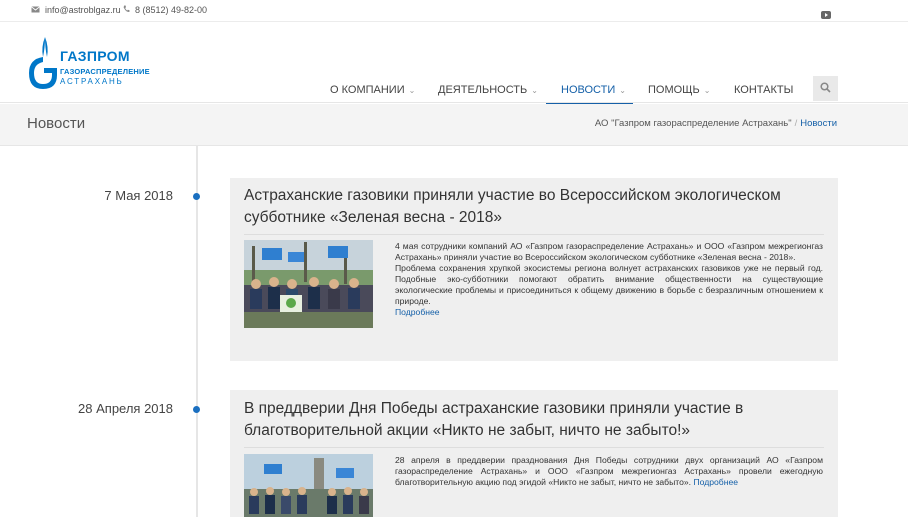  Describe the element at coordinates (83, 10) in the screenshot. I see `email-link: info@astroblgaz.ru` at that location.